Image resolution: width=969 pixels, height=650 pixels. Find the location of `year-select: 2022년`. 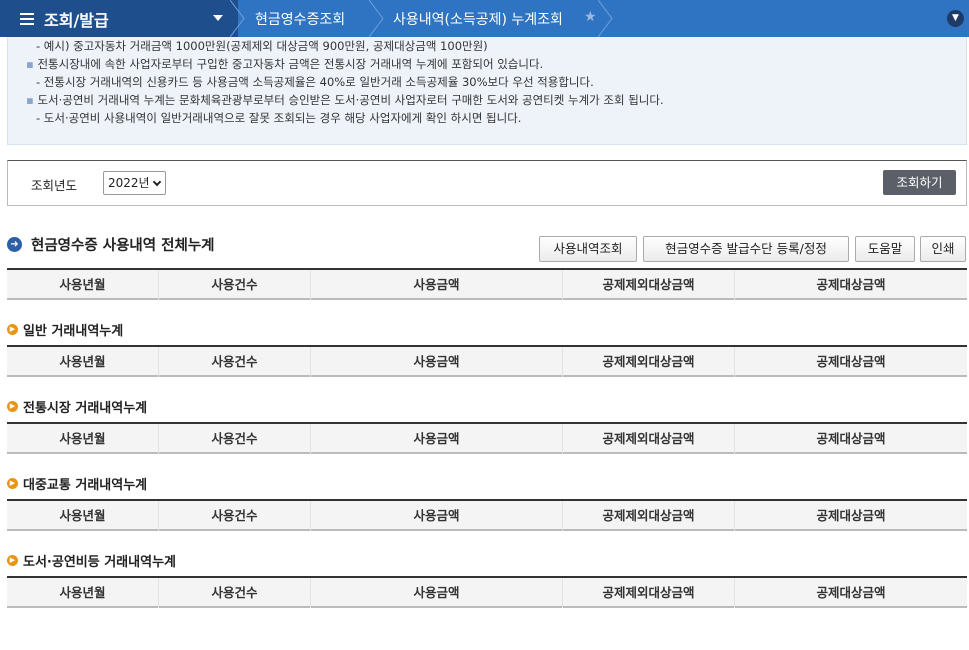

year-select: 2022년 is located at coordinates (134, 183).